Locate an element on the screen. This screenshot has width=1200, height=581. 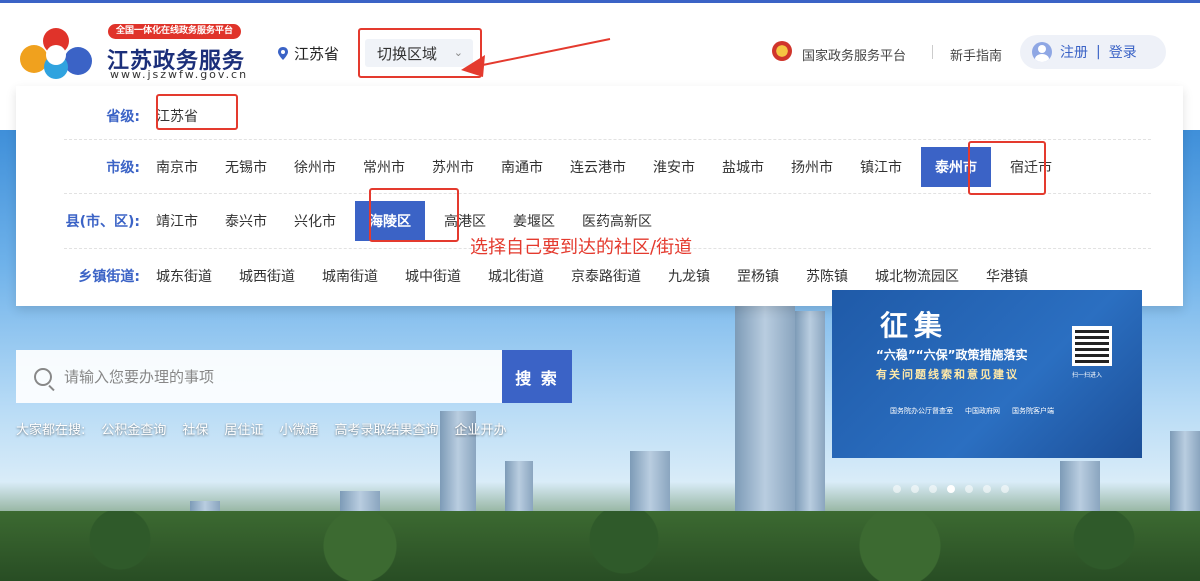
province-option: 江苏省 is located at coordinates (177, 116).